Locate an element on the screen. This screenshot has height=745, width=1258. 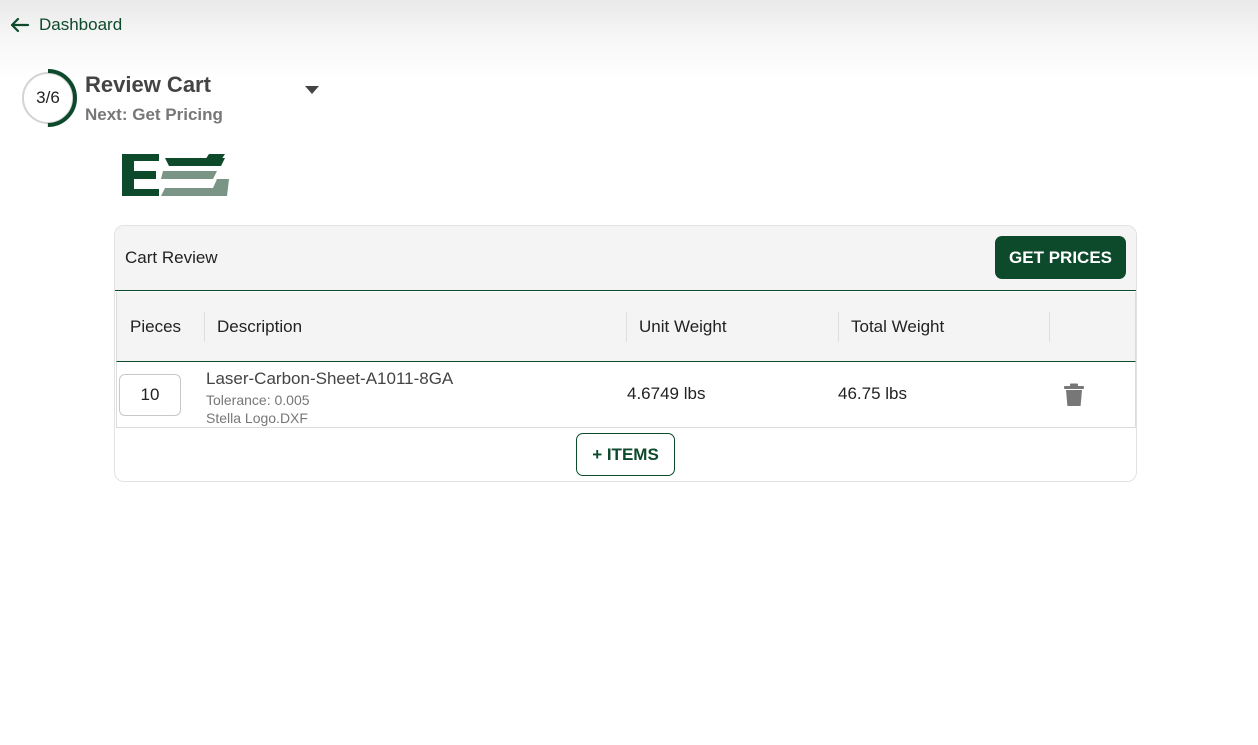
column-header-pieces: Pieces is located at coordinates (156, 326).